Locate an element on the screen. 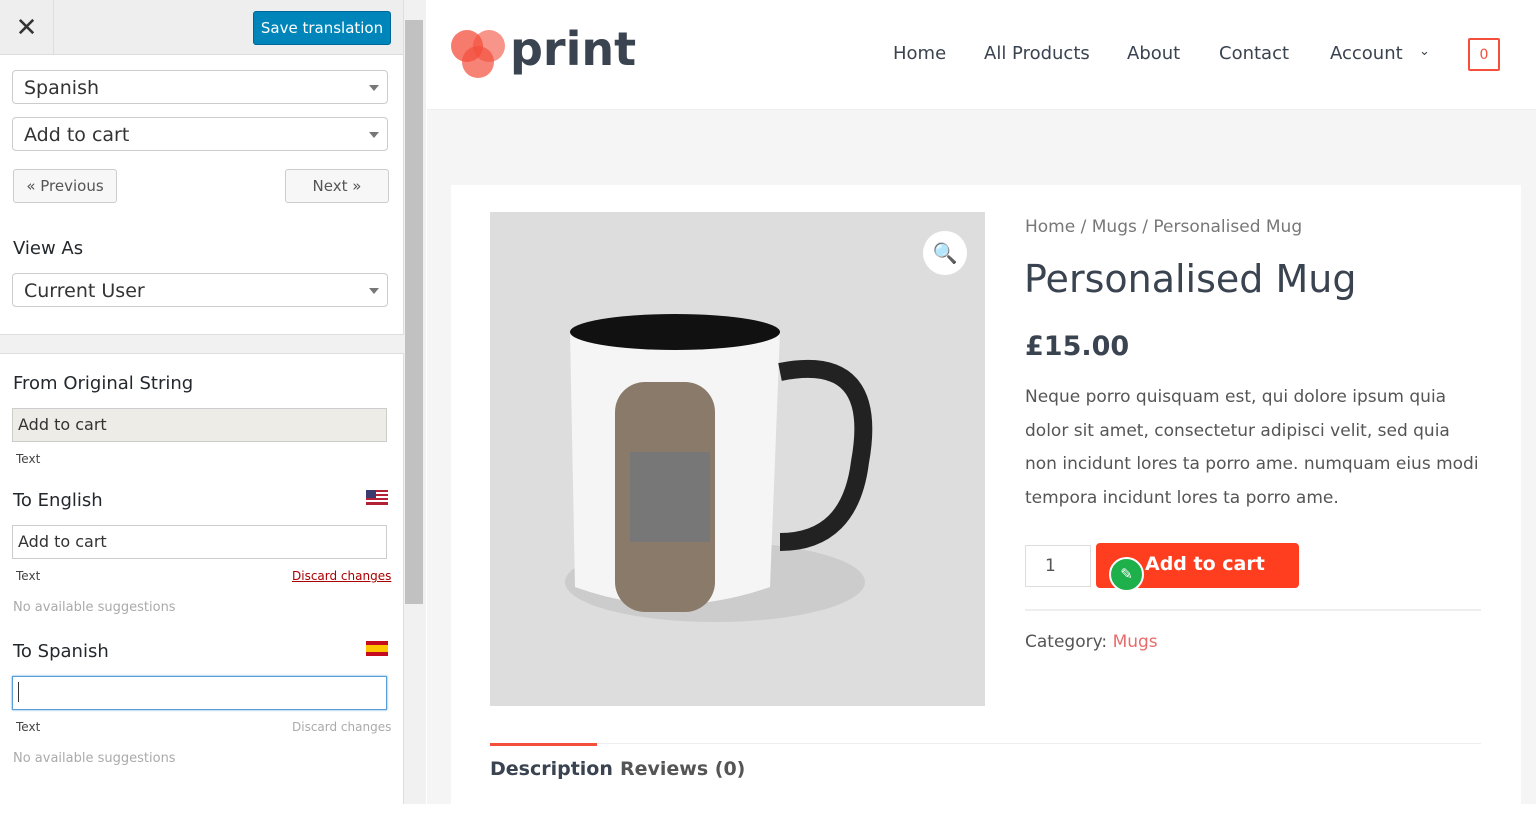  nav-about: About is located at coordinates (1153, 53).